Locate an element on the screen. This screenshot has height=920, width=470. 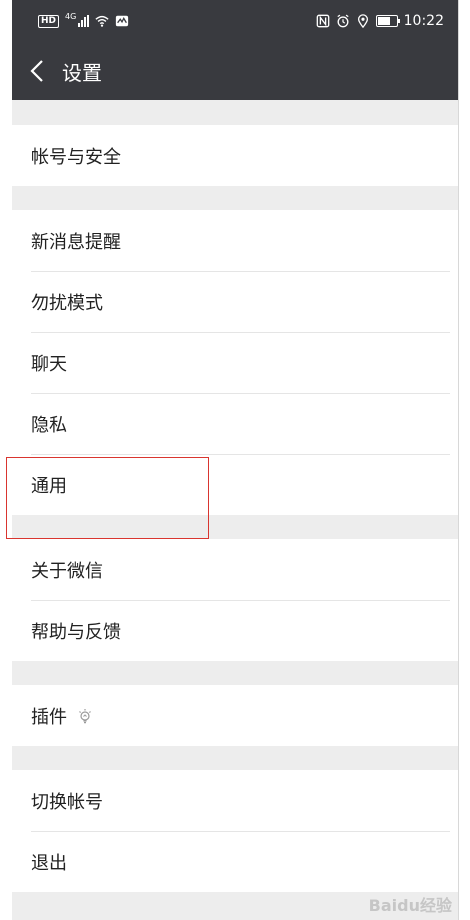
watermark: Baidu经验 is located at coordinates (410, 905).